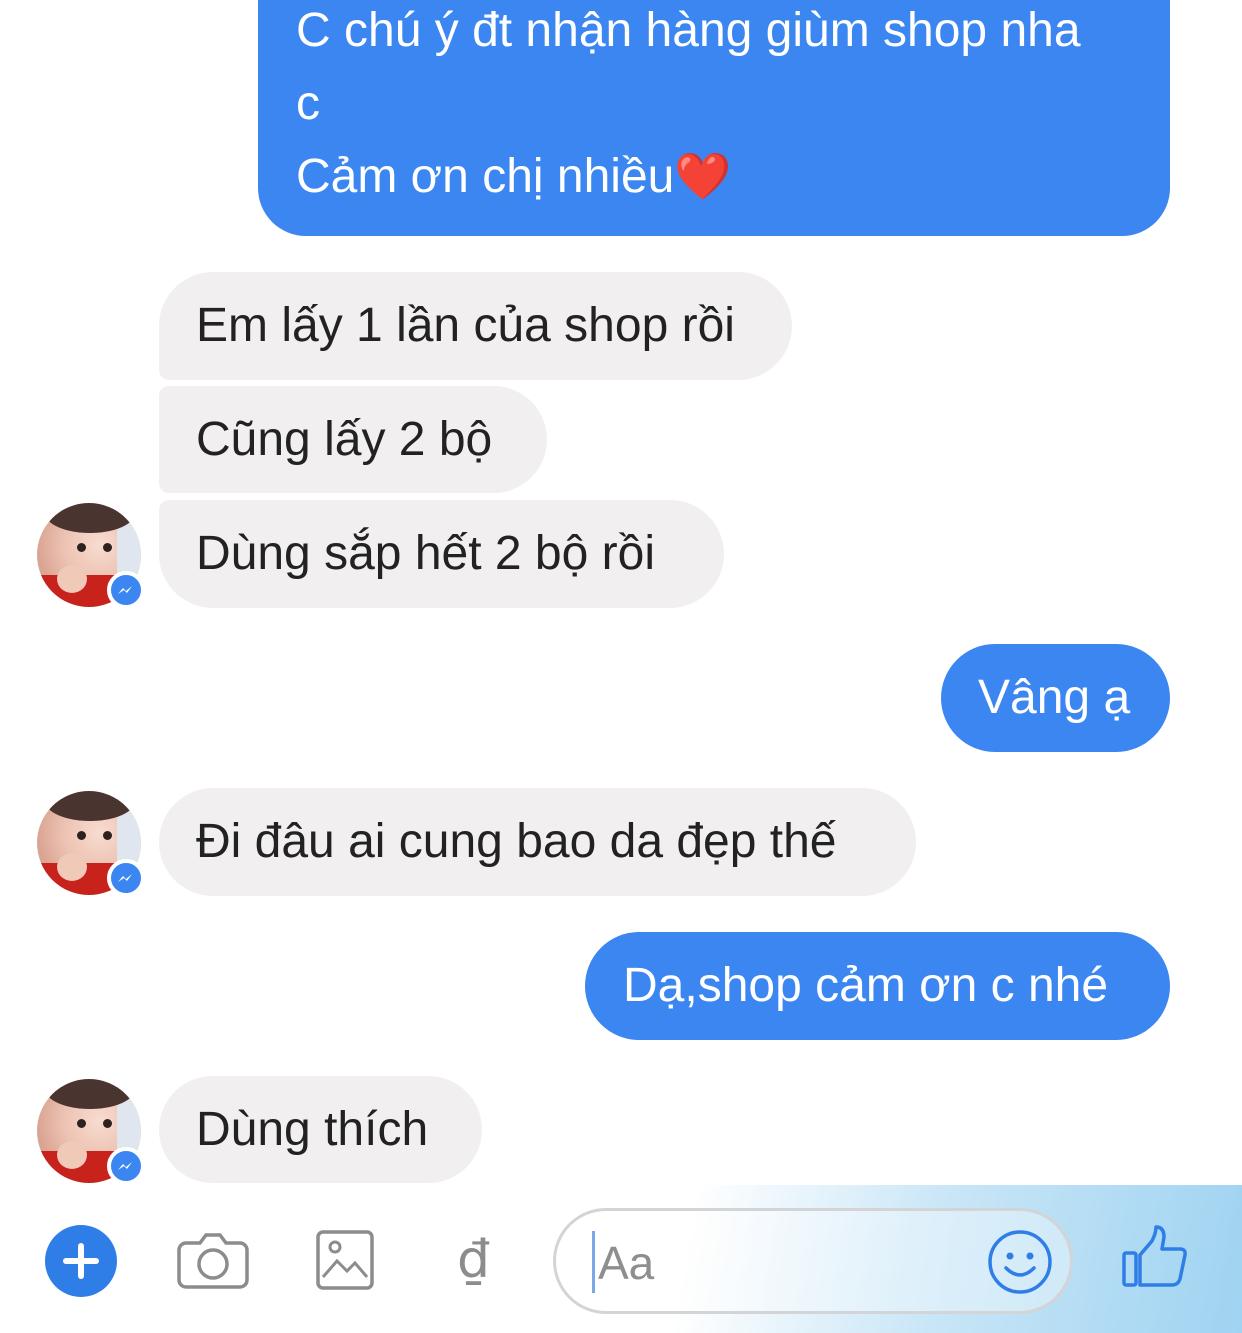 The image size is (1242, 1333). What do you see at coordinates (688, 30) in the screenshot?
I see `message-text-line: C chú ý đt nhận hàng giùm shop nha` at bounding box center [688, 30].